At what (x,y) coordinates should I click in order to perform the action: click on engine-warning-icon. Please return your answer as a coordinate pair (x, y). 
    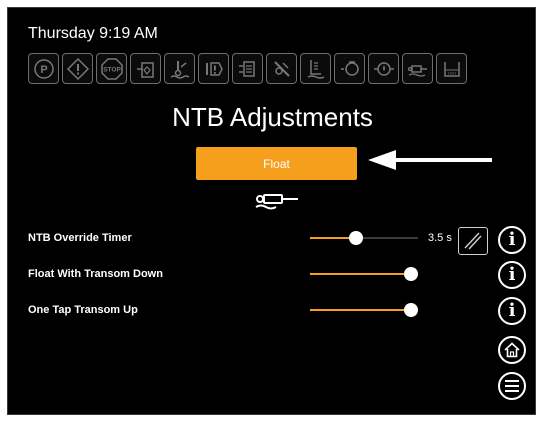
    Looking at the image, I should click on (213, 68).